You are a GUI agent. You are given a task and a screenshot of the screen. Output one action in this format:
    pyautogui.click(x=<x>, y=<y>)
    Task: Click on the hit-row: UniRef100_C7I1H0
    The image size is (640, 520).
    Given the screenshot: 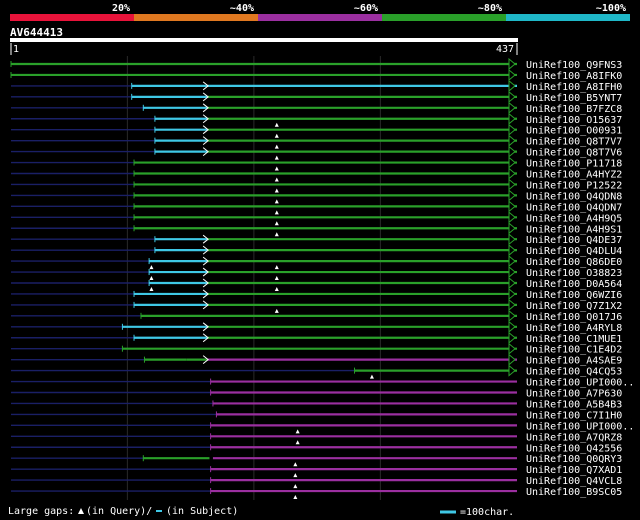 What is the action you would take?
    pyautogui.click(x=316, y=415)
    